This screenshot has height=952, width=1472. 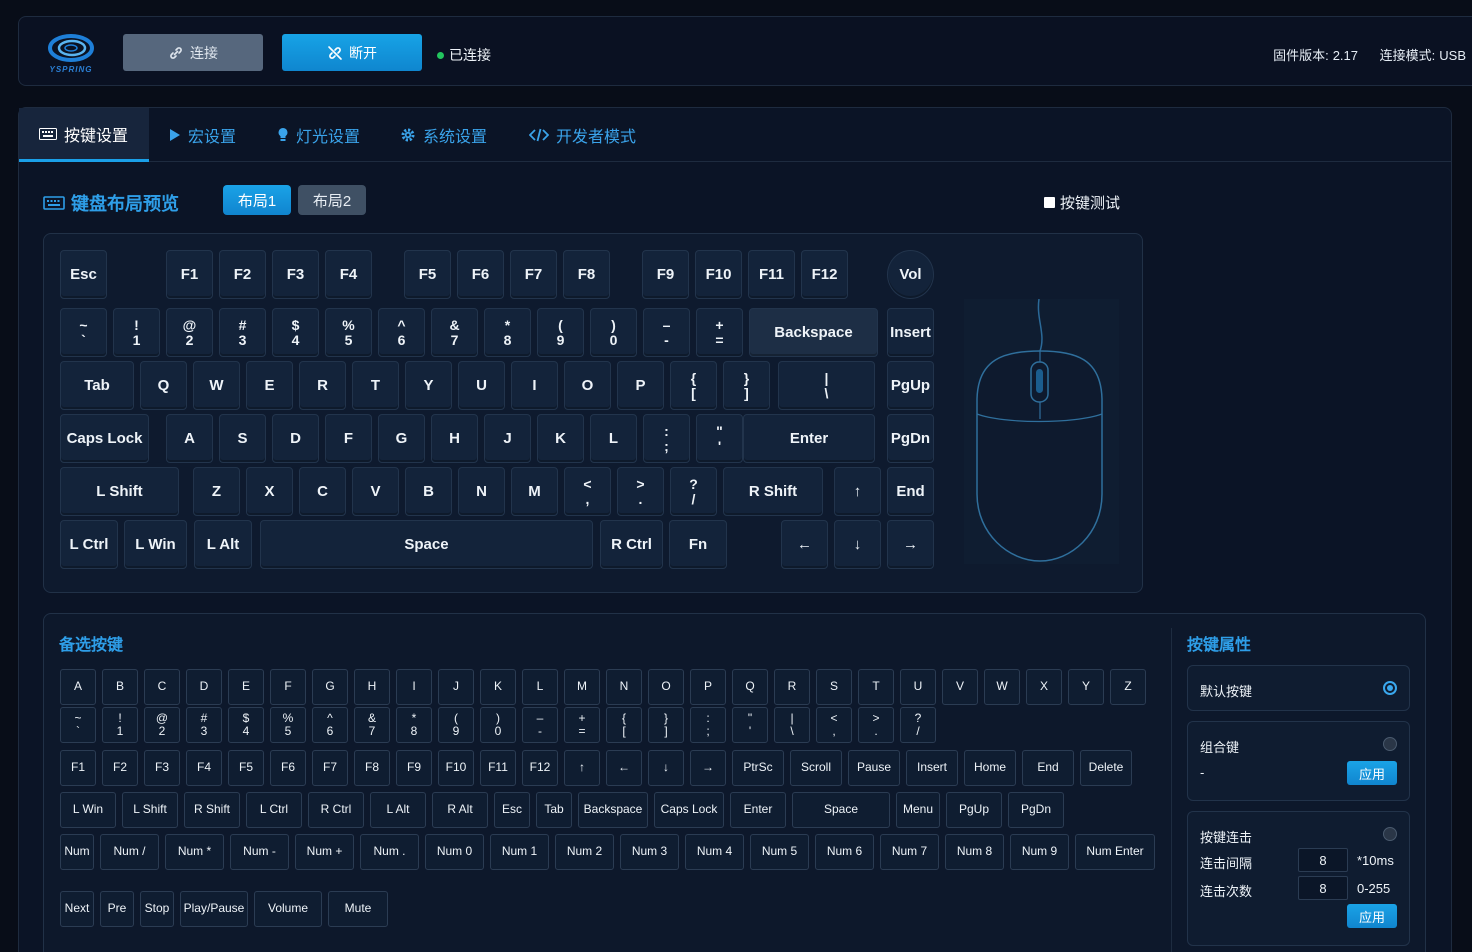 What do you see at coordinates (318, 135) in the screenshot?
I see `tab-light-settings: 灯光设置` at bounding box center [318, 135].